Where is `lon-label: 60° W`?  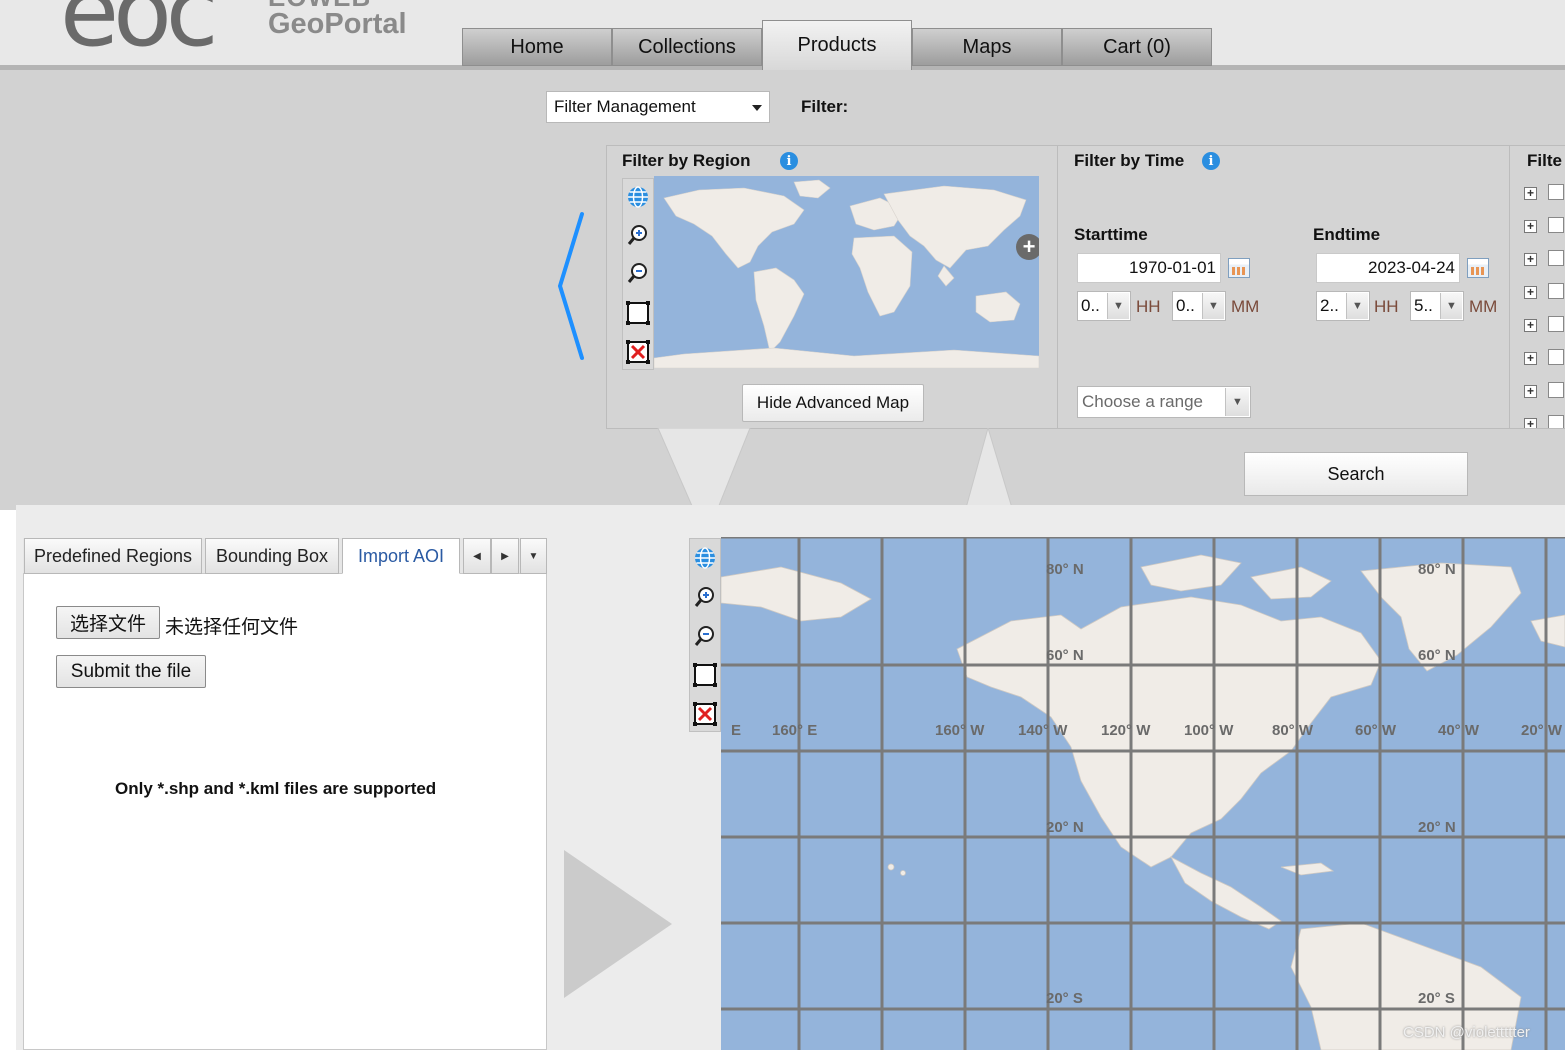 lon-label: 60° W is located at coordinates (1376, 730).